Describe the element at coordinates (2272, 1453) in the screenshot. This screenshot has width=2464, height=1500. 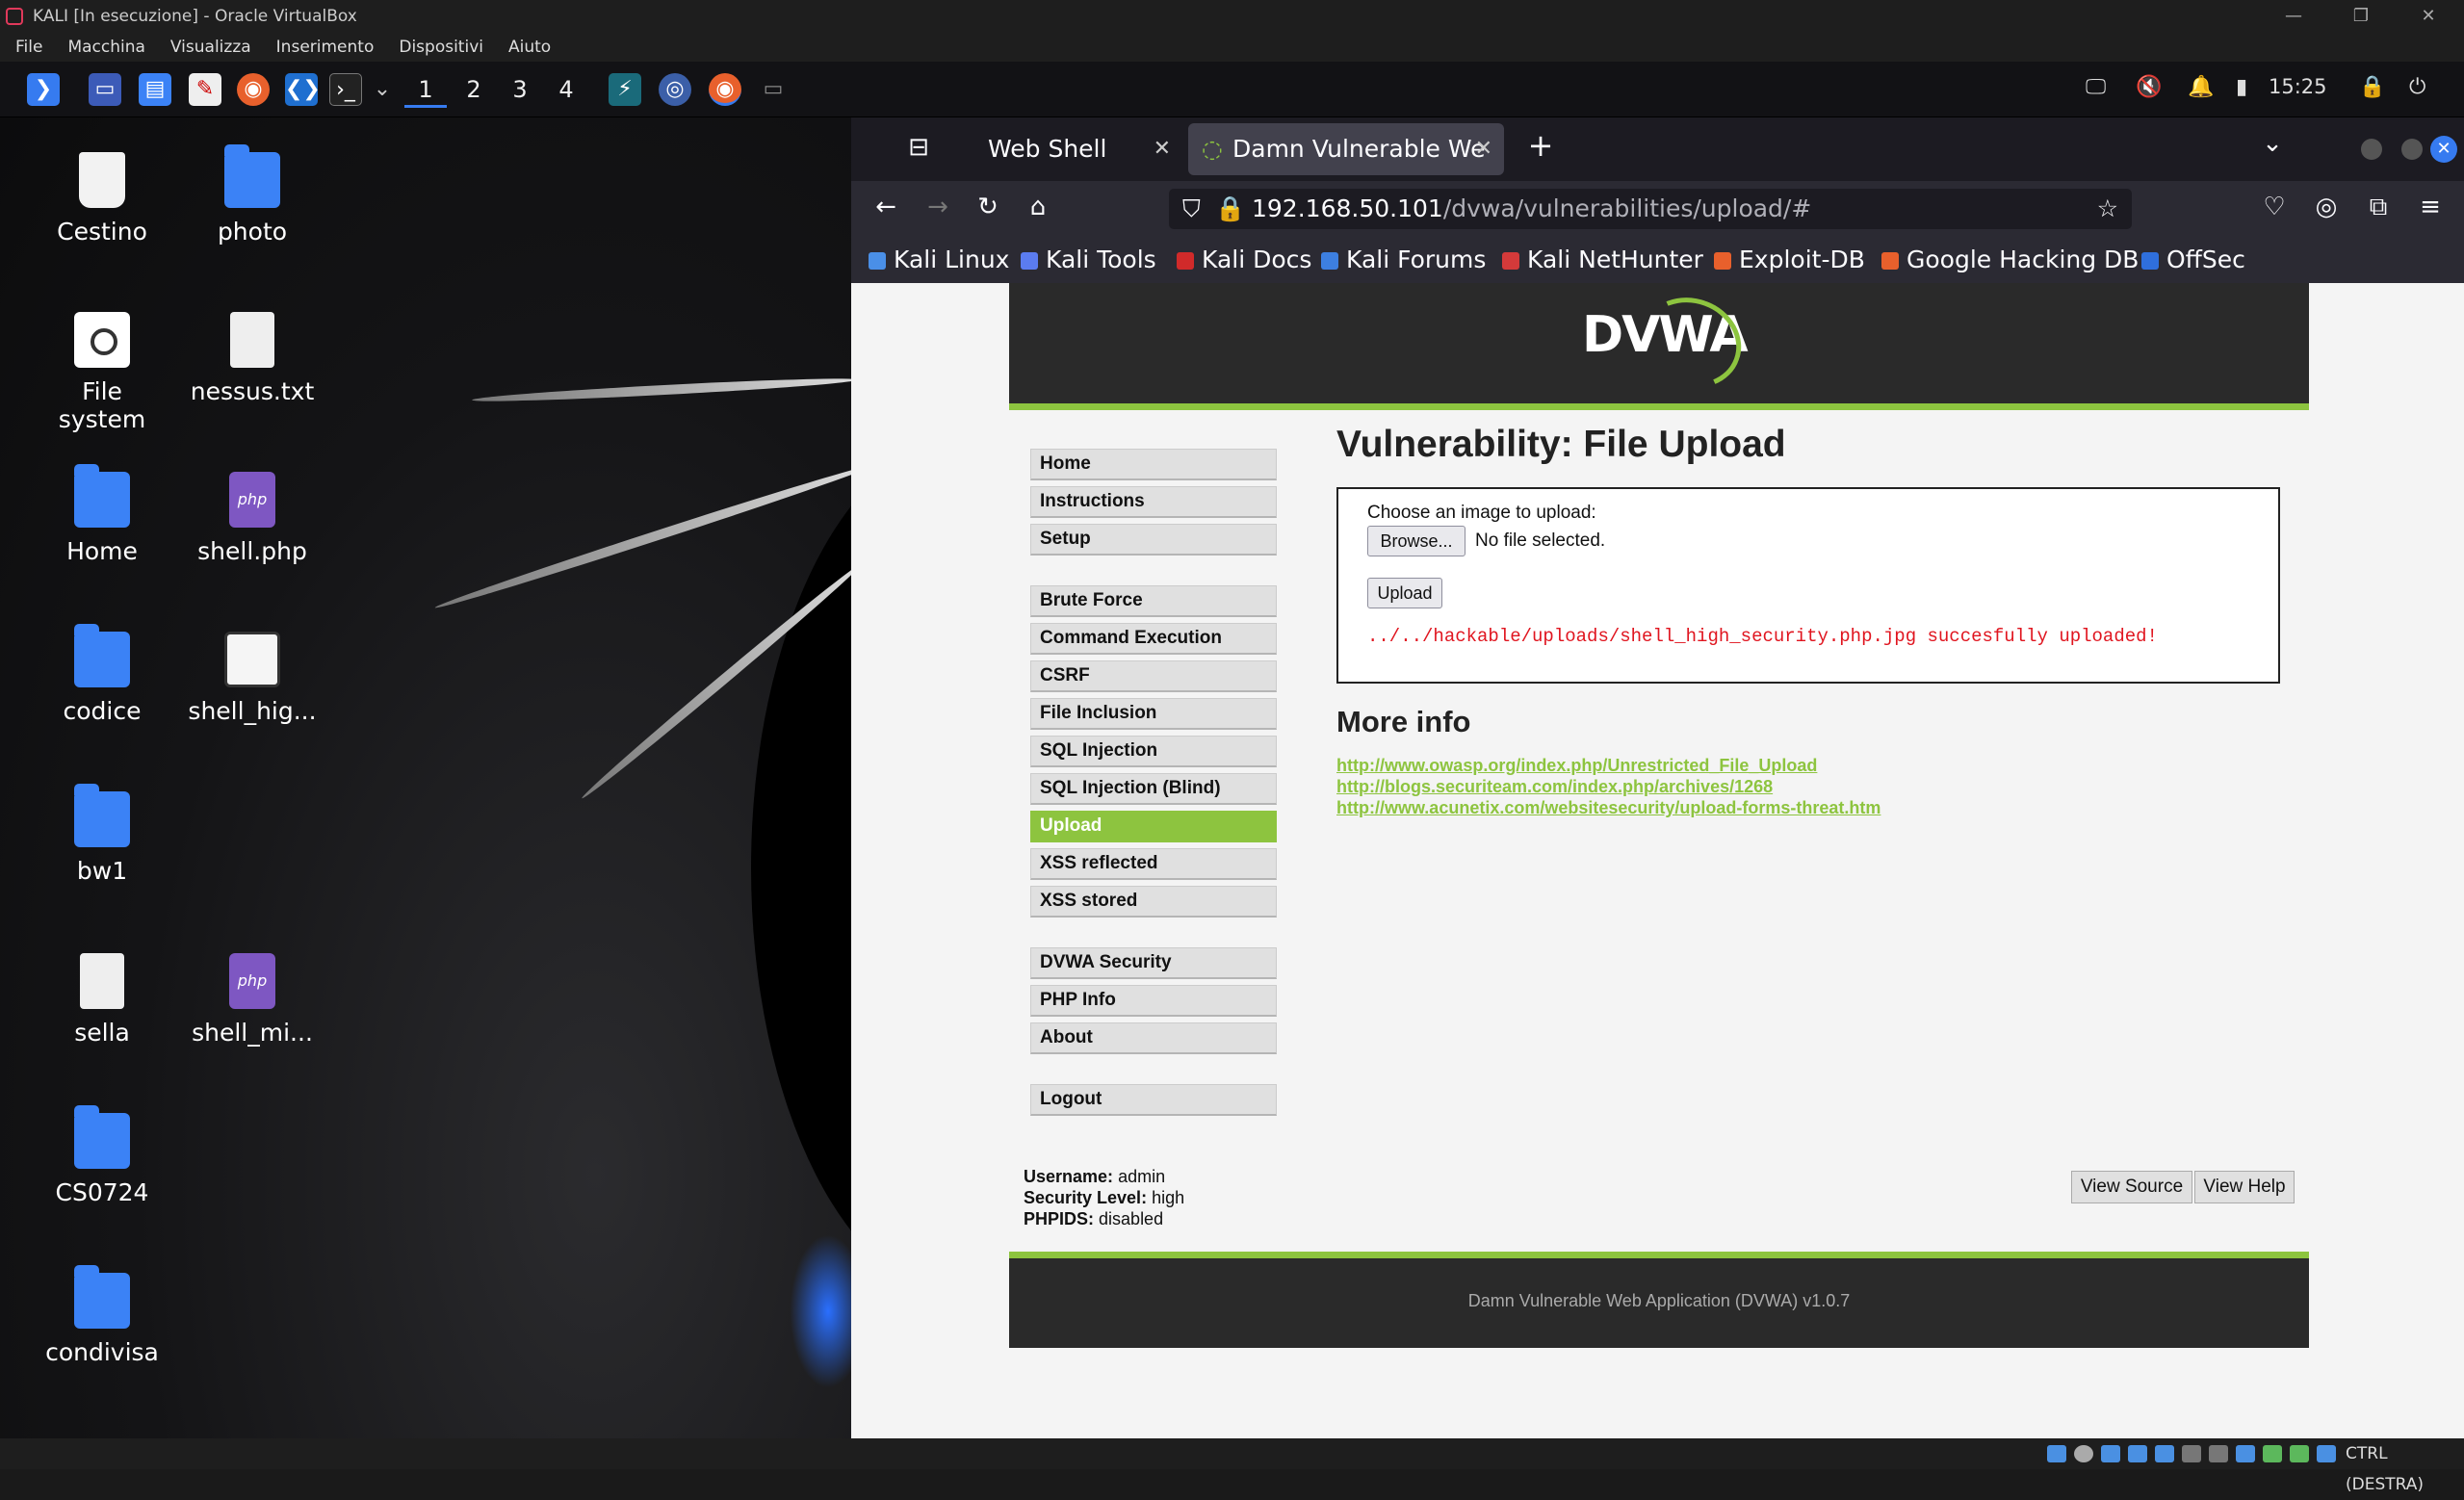
I see `cpu-icon` at that location.